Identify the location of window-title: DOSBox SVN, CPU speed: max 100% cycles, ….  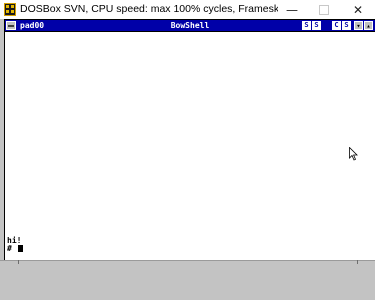
(149, 9).